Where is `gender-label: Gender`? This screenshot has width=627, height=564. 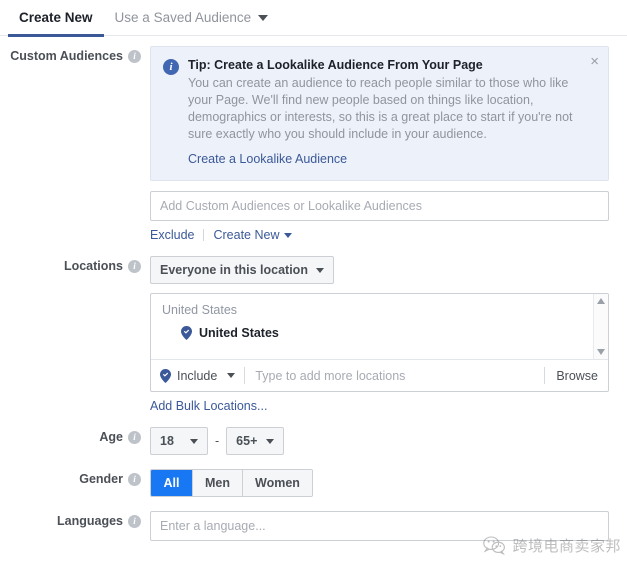 gender-label: Gender is located at coordinates (101, 479).